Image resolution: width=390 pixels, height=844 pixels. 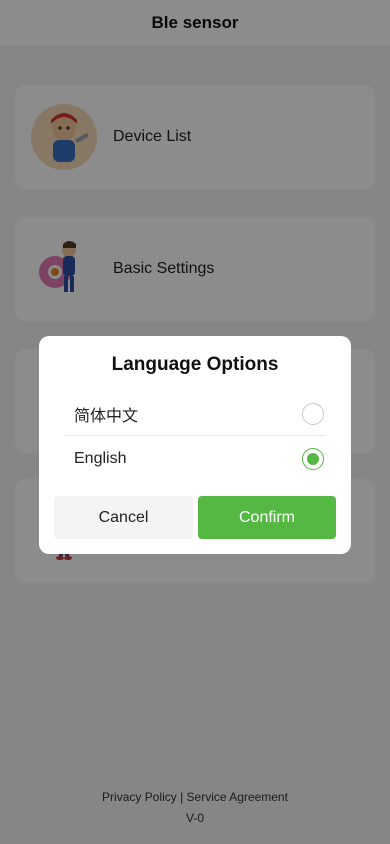 What do you see at coordinates (195, 459) in the screenshot?
I see `language-option-english: English` at bounding box center [195, 459].